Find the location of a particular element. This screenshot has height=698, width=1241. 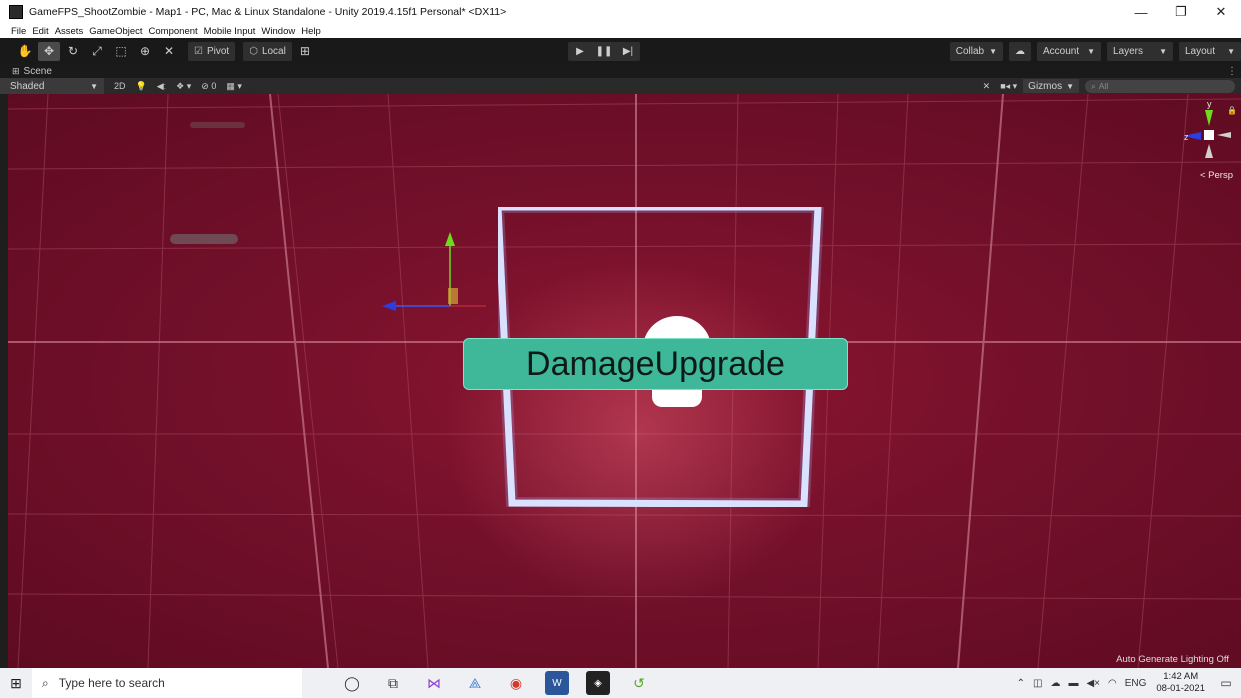

step-icon: ▶| is located at coordinates (628, 51).